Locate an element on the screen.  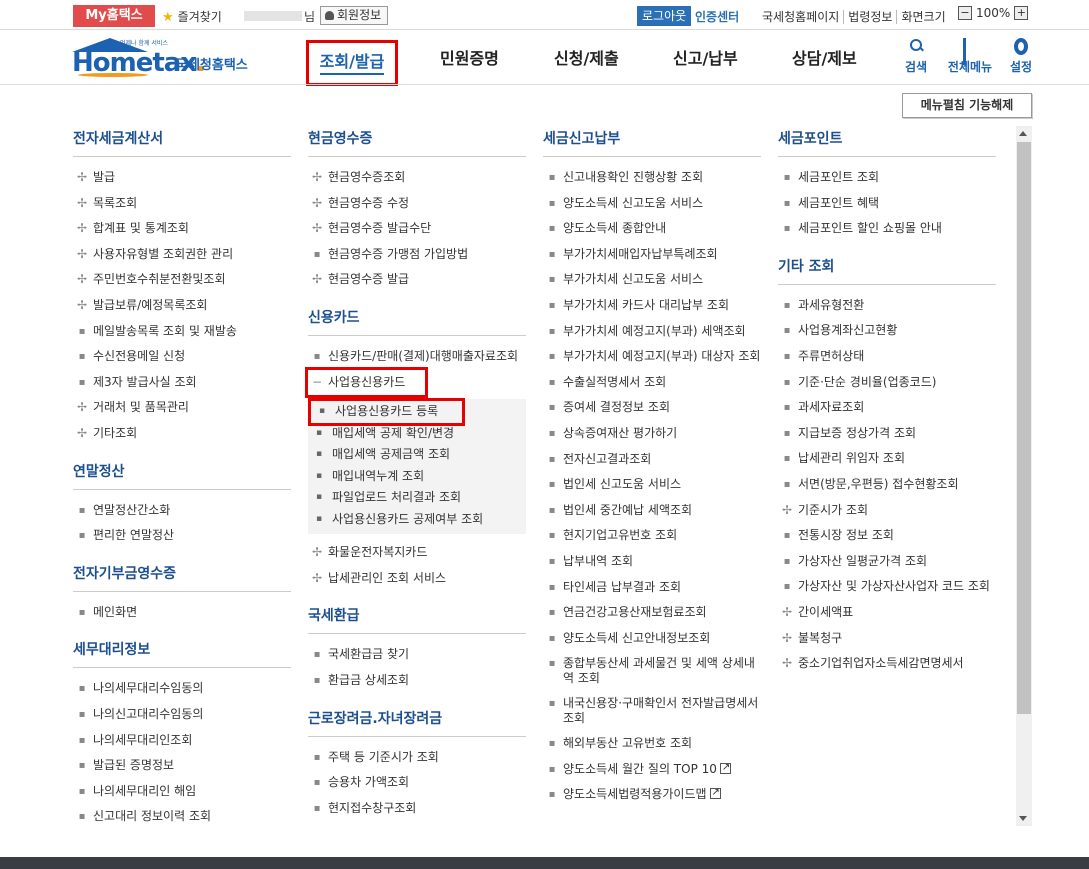
menu-item: ✢ 사용자유형별 조회권한 관리 is located at coordinates (182, 255).